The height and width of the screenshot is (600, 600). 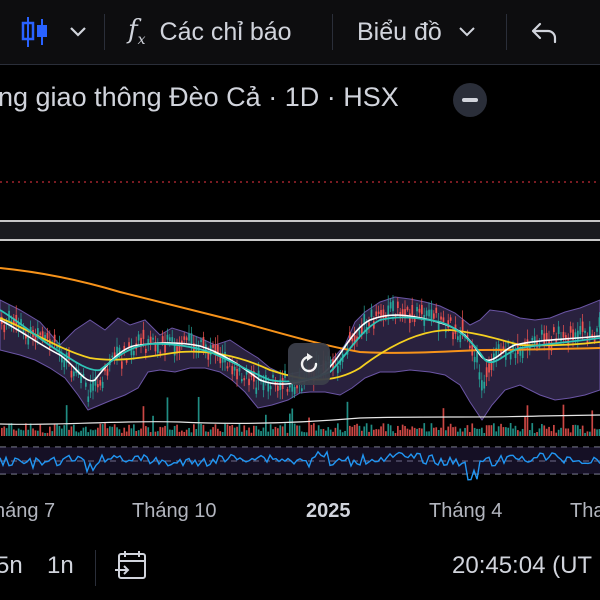 What do you see at coordinates (416, 32) in the screenshot?
I see `chart-menu-button: Biểu đồ` at bounding box center [416, 32].